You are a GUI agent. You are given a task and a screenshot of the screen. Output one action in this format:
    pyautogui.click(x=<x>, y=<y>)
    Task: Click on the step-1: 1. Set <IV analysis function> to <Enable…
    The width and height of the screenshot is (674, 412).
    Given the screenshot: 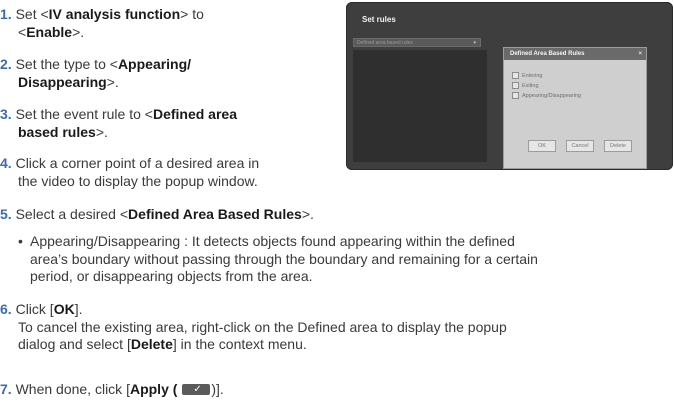 What is the action you would take?
    pyautogui.click(x=102, y=23)
    